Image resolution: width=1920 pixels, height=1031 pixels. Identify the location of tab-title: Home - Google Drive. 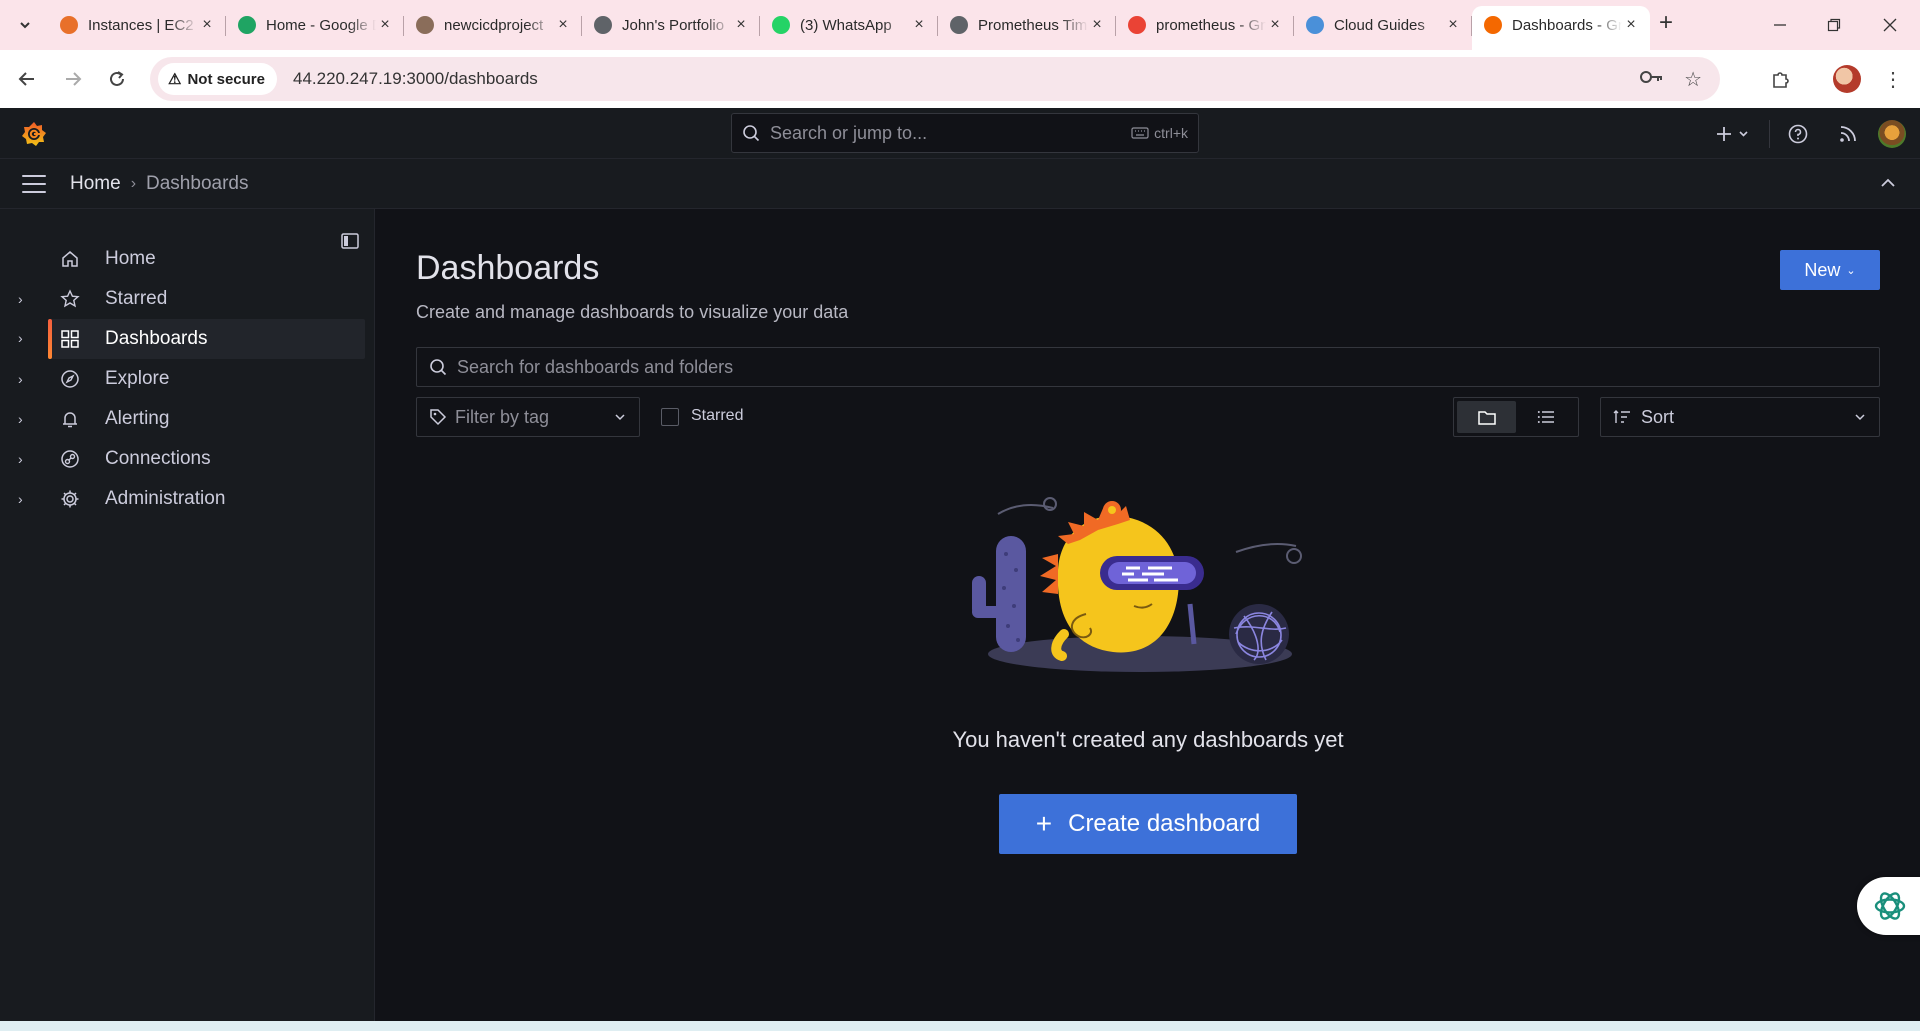
(321, 25).